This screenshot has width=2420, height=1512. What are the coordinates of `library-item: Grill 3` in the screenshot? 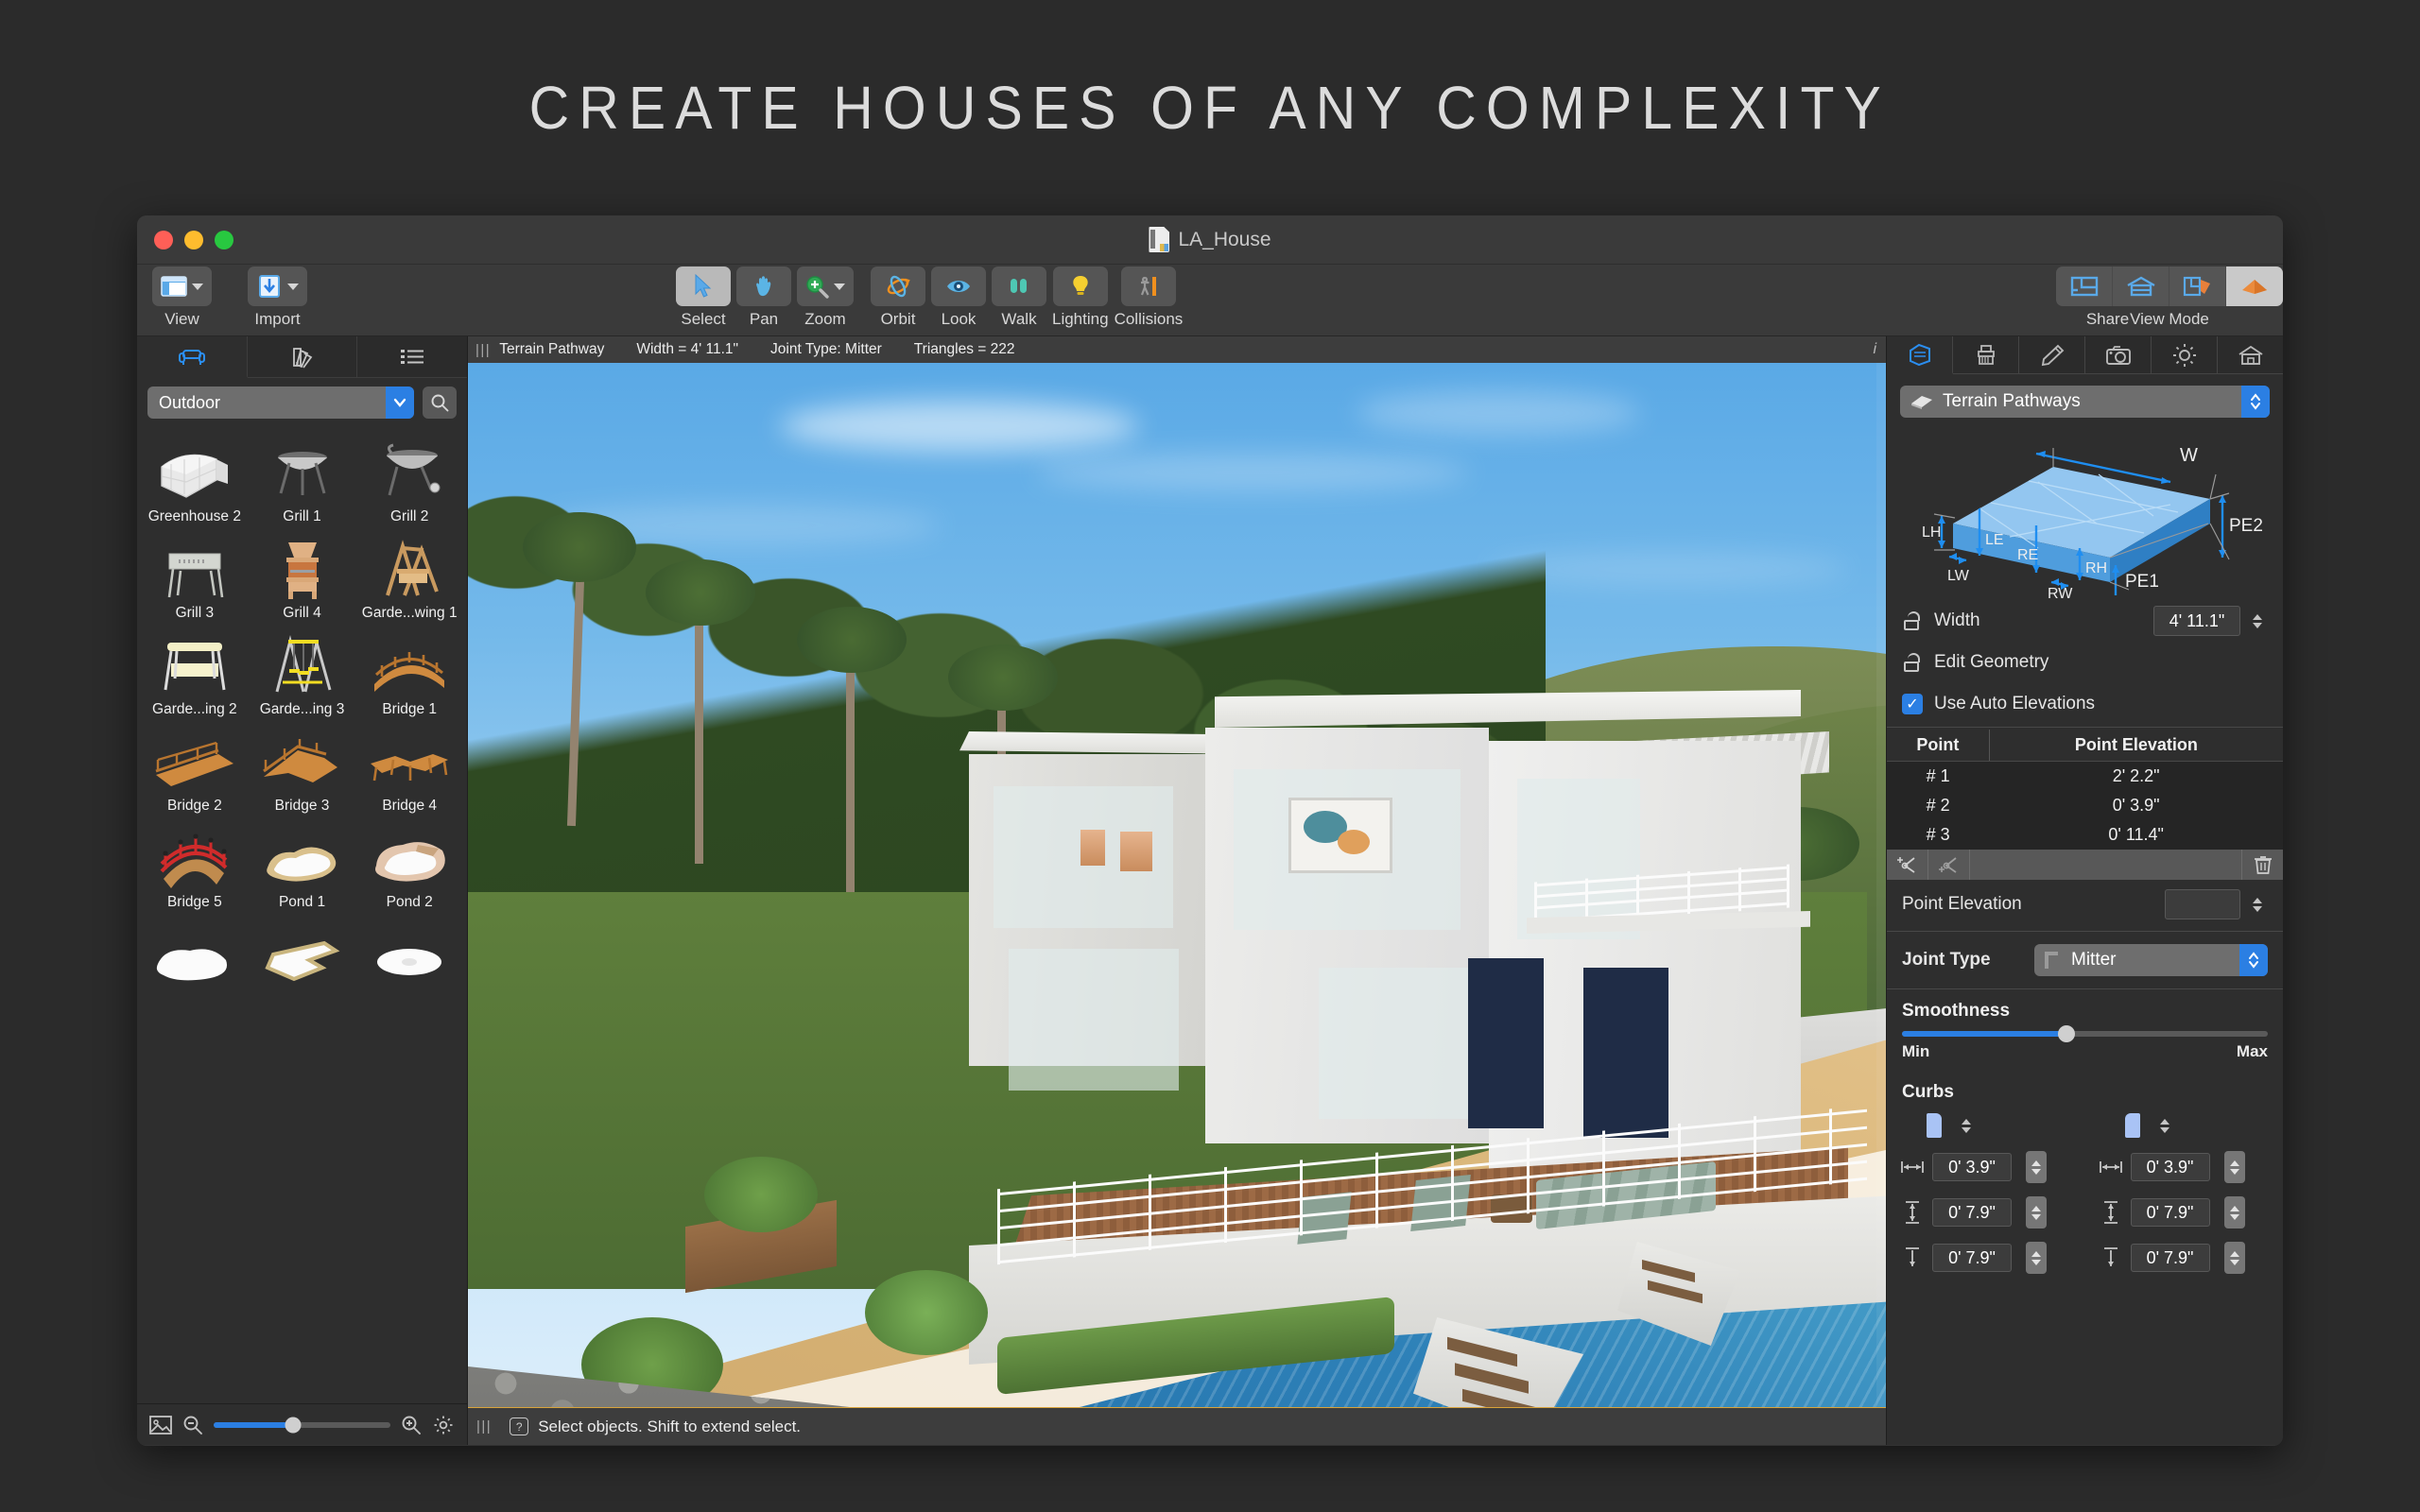 It's located at (195, 576).